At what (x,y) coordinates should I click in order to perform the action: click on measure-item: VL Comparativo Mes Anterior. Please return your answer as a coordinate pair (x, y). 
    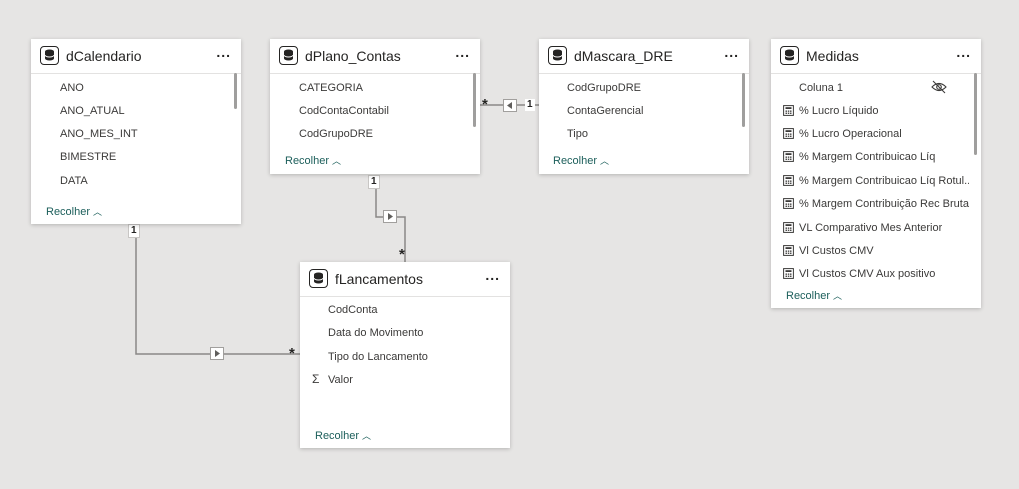
    Looking at the image, I should click on (871, 228).